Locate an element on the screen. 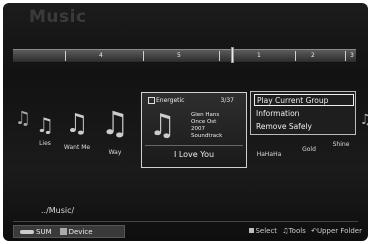 This screenshot has width=371, height=244. screen-title: Music is located at coordinates (58, 17).